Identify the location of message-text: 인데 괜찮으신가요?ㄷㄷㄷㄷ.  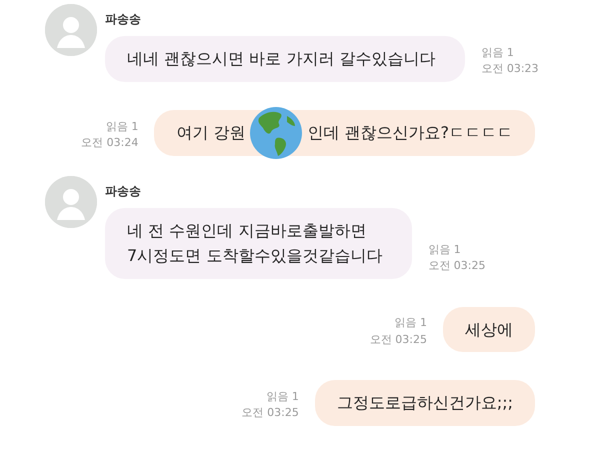
(410, 133).